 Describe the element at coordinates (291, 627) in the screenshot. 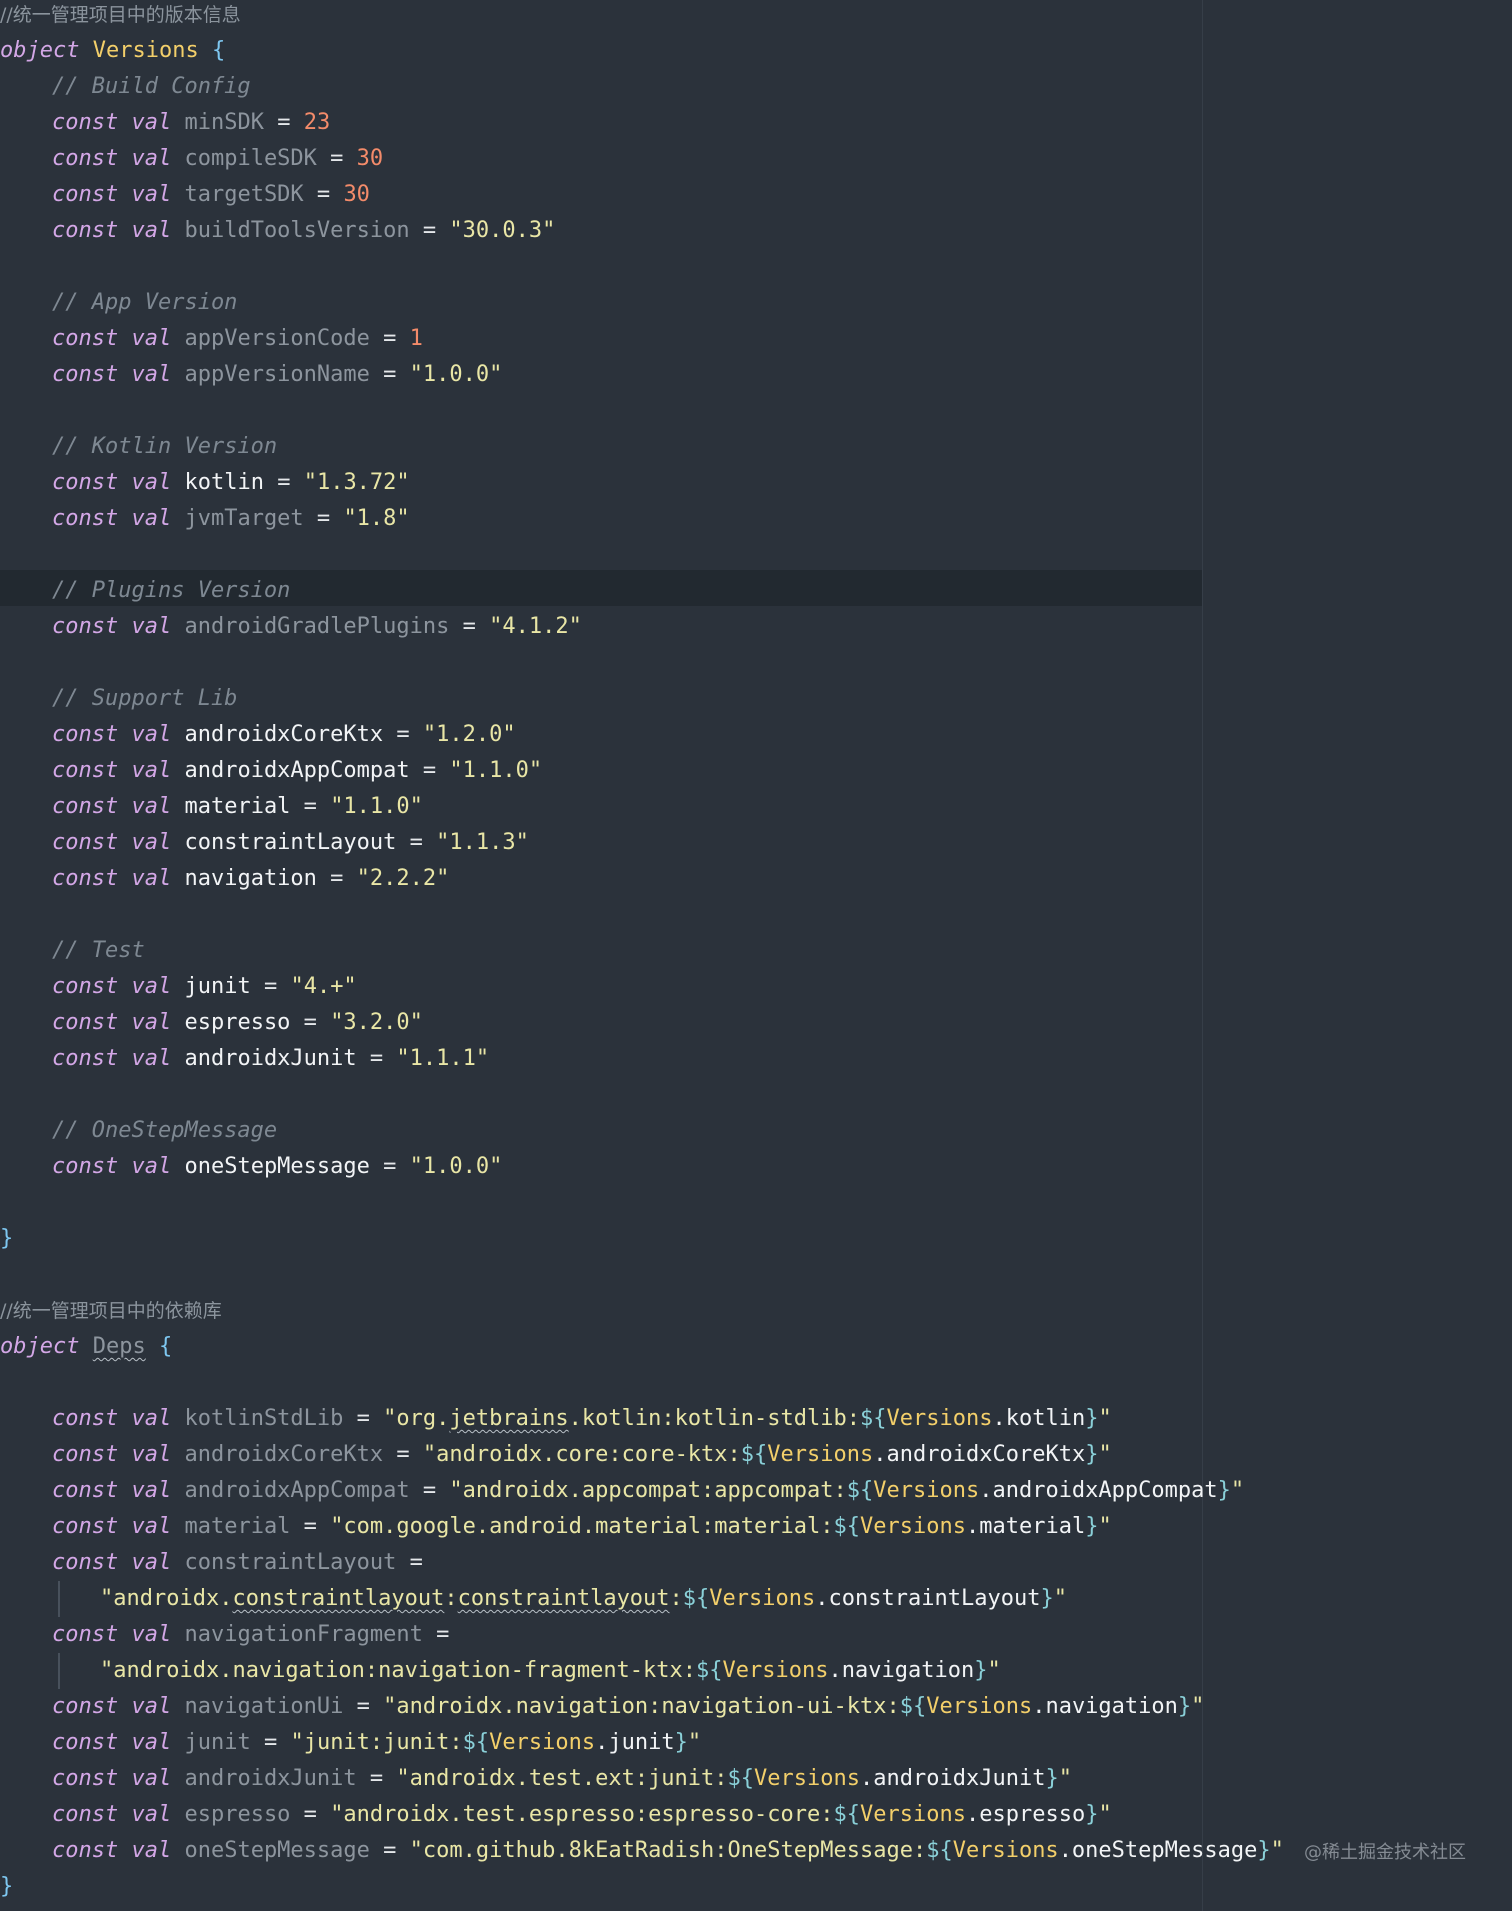

I see `code-line: const val androidGradlePlugins = "4.1.2"` at that location.